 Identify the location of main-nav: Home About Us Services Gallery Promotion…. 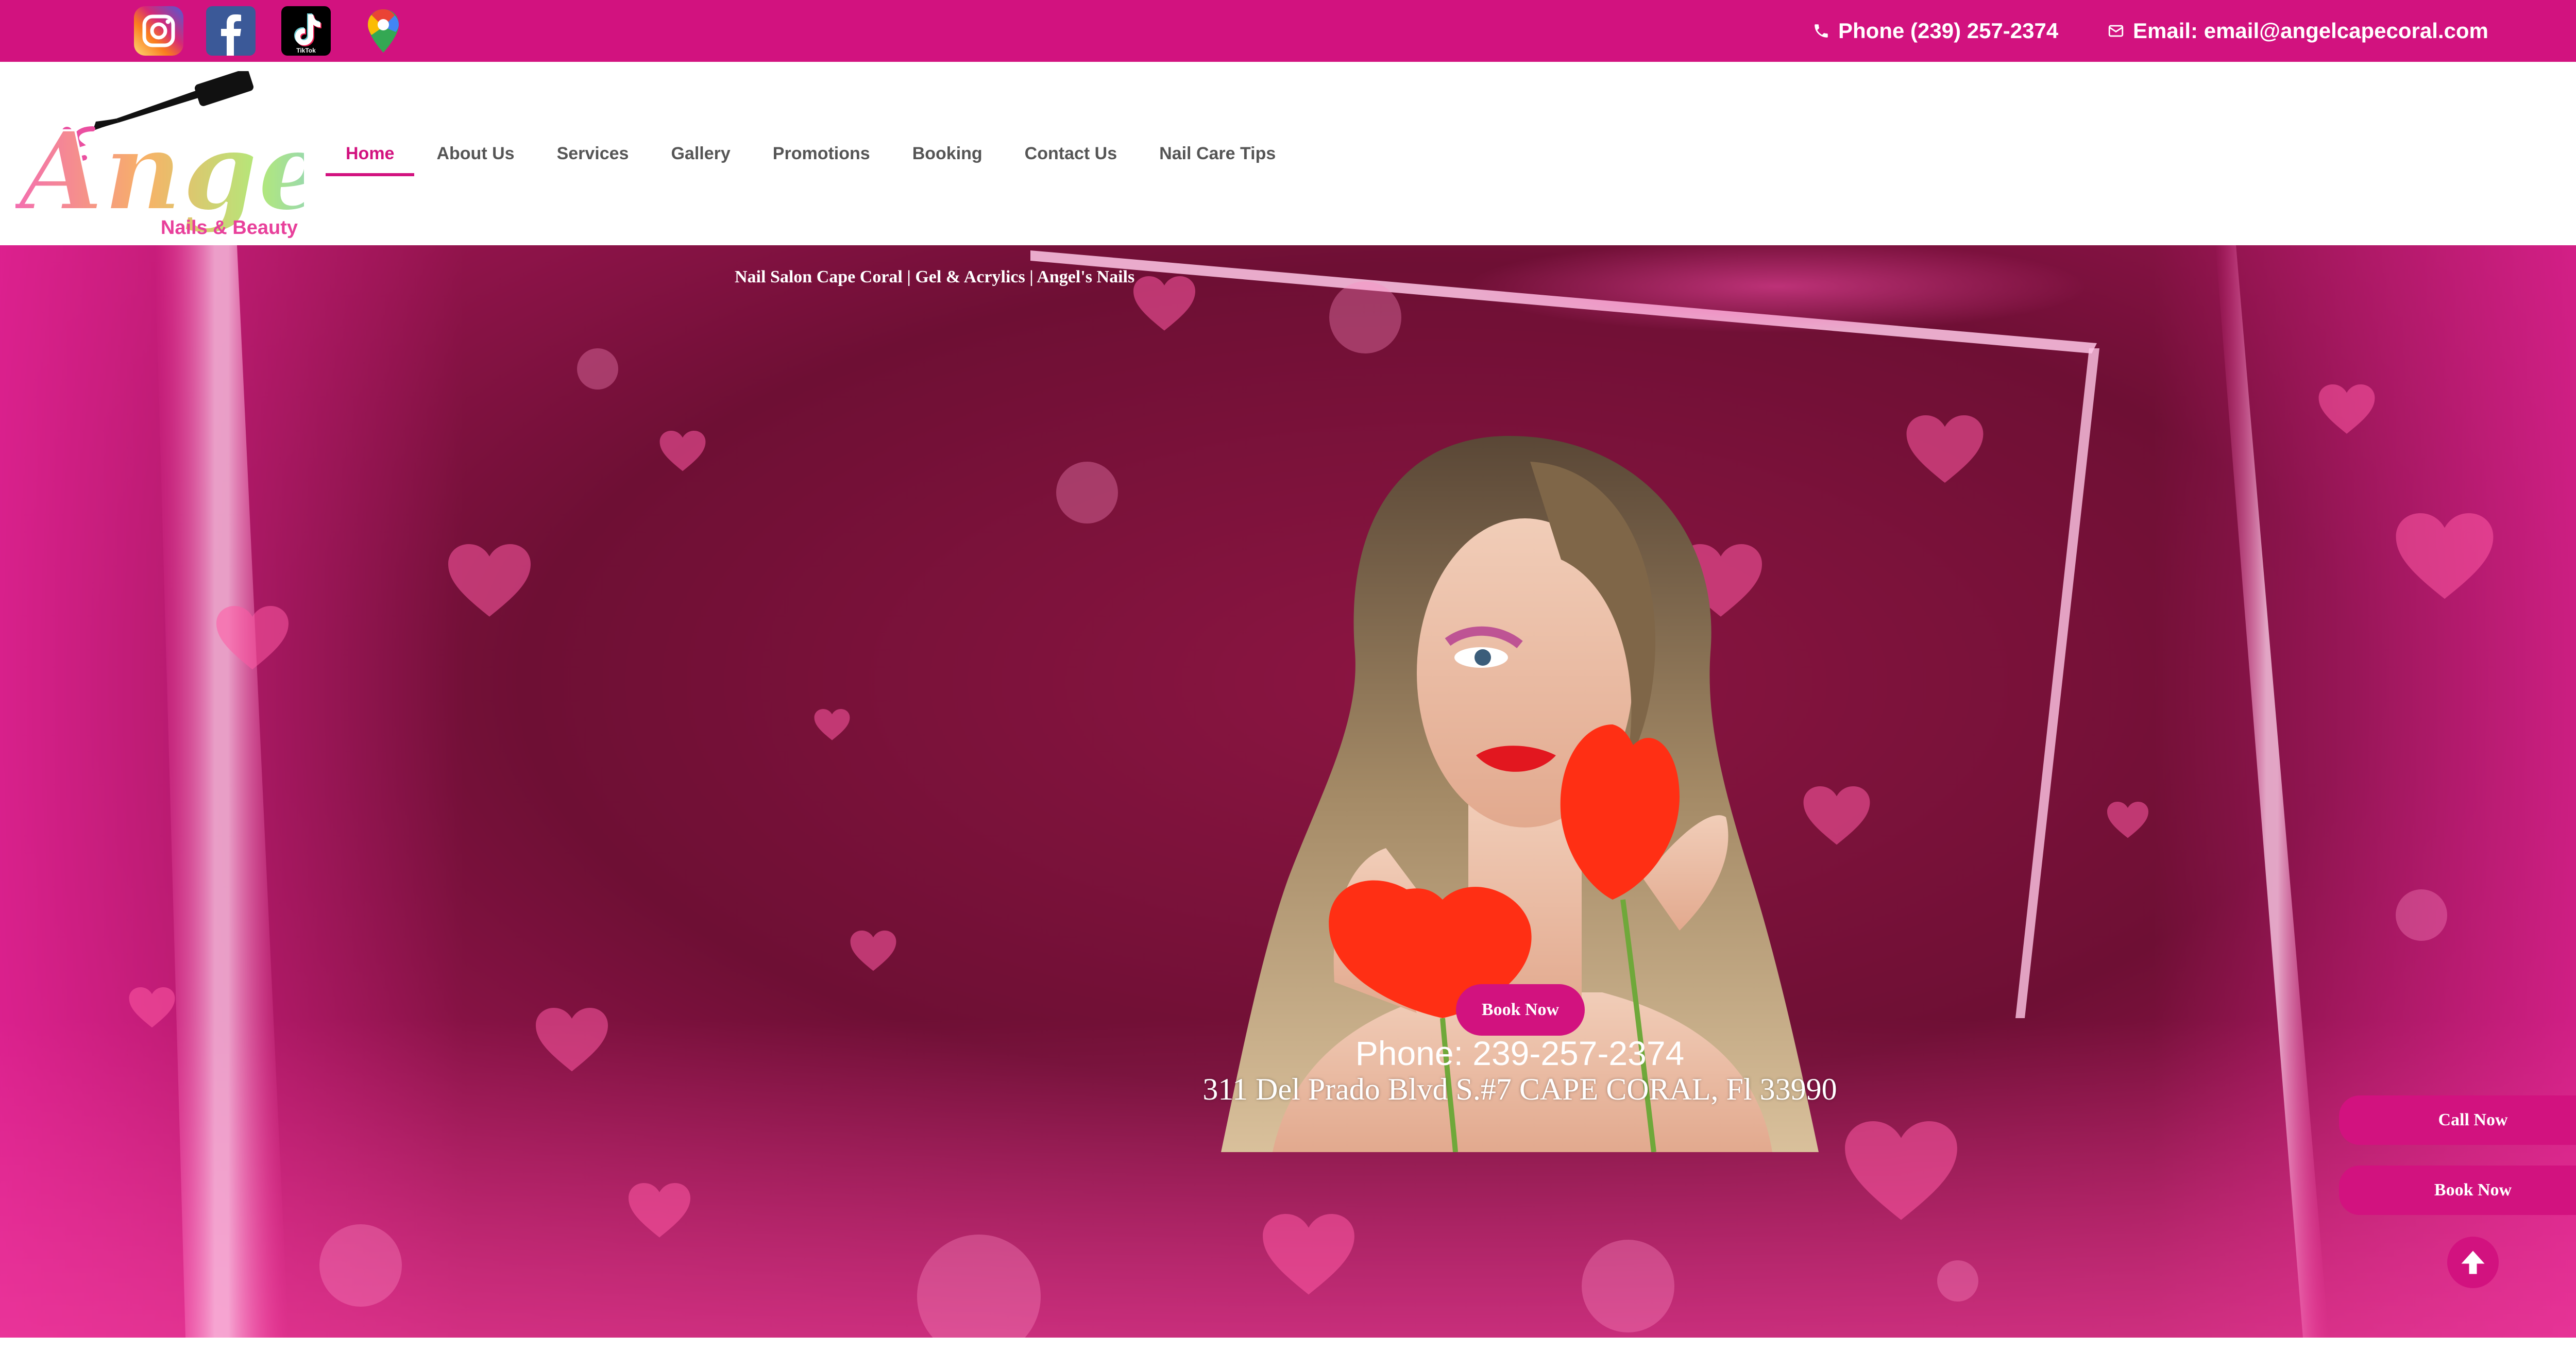
(811, 153).